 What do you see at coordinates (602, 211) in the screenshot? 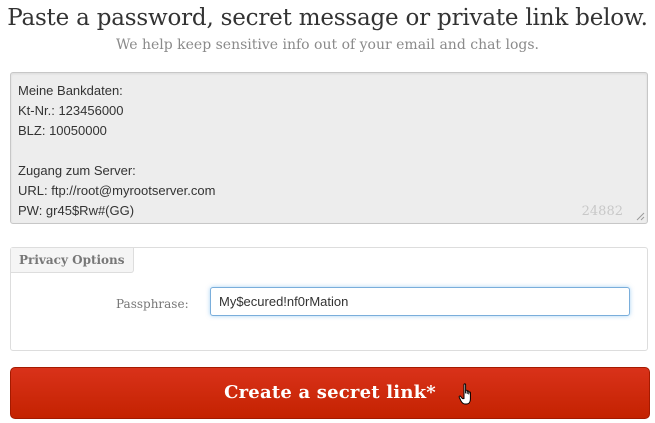
I see `char-count: 24882` at bounding box center [602, 211].